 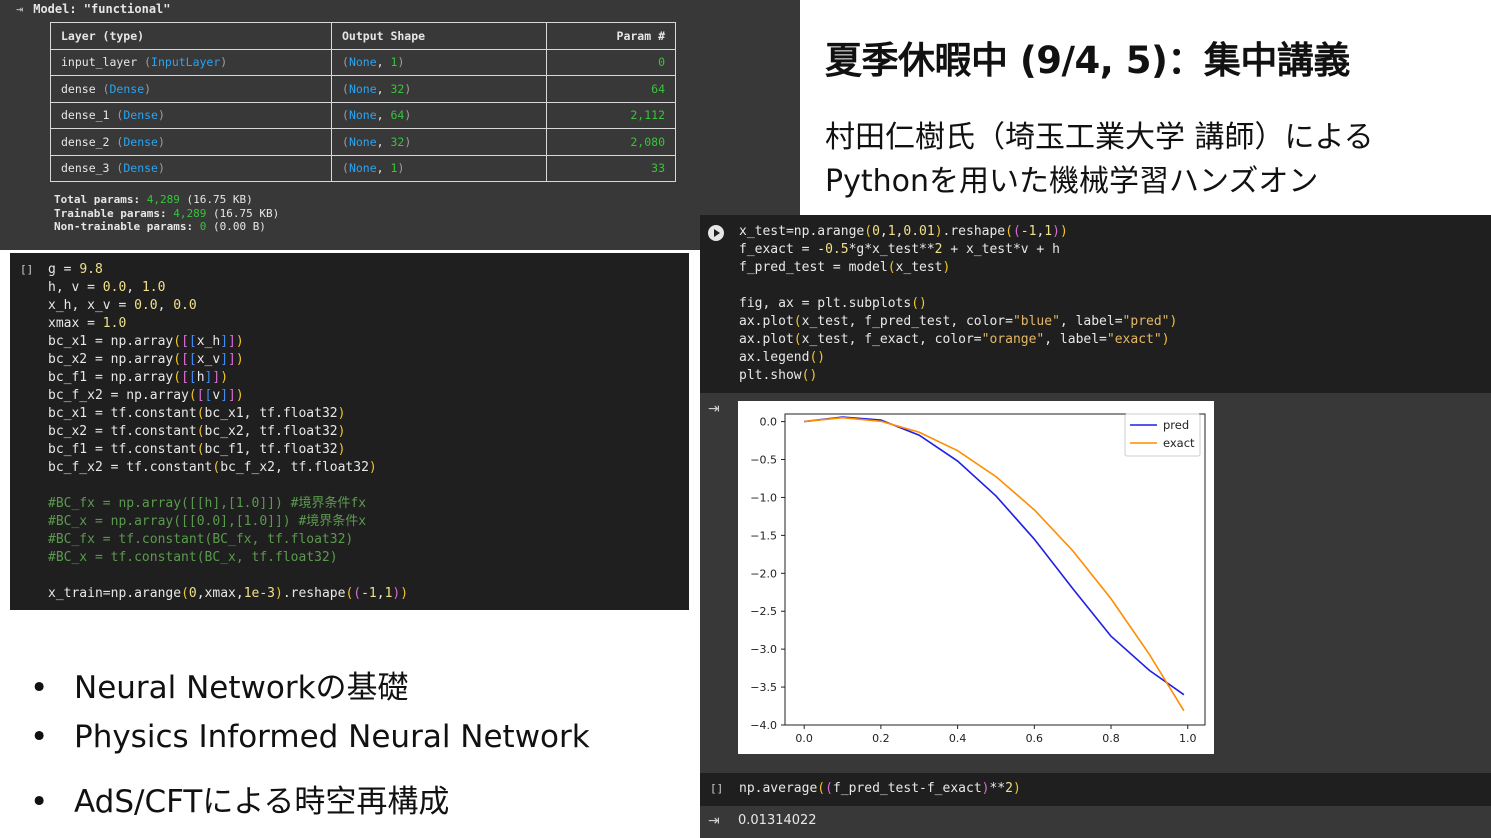 What do you see at coordinates (611, 89) in the screenshot?
I see `param-count-cell: 64` at bounding box center [611, 89].